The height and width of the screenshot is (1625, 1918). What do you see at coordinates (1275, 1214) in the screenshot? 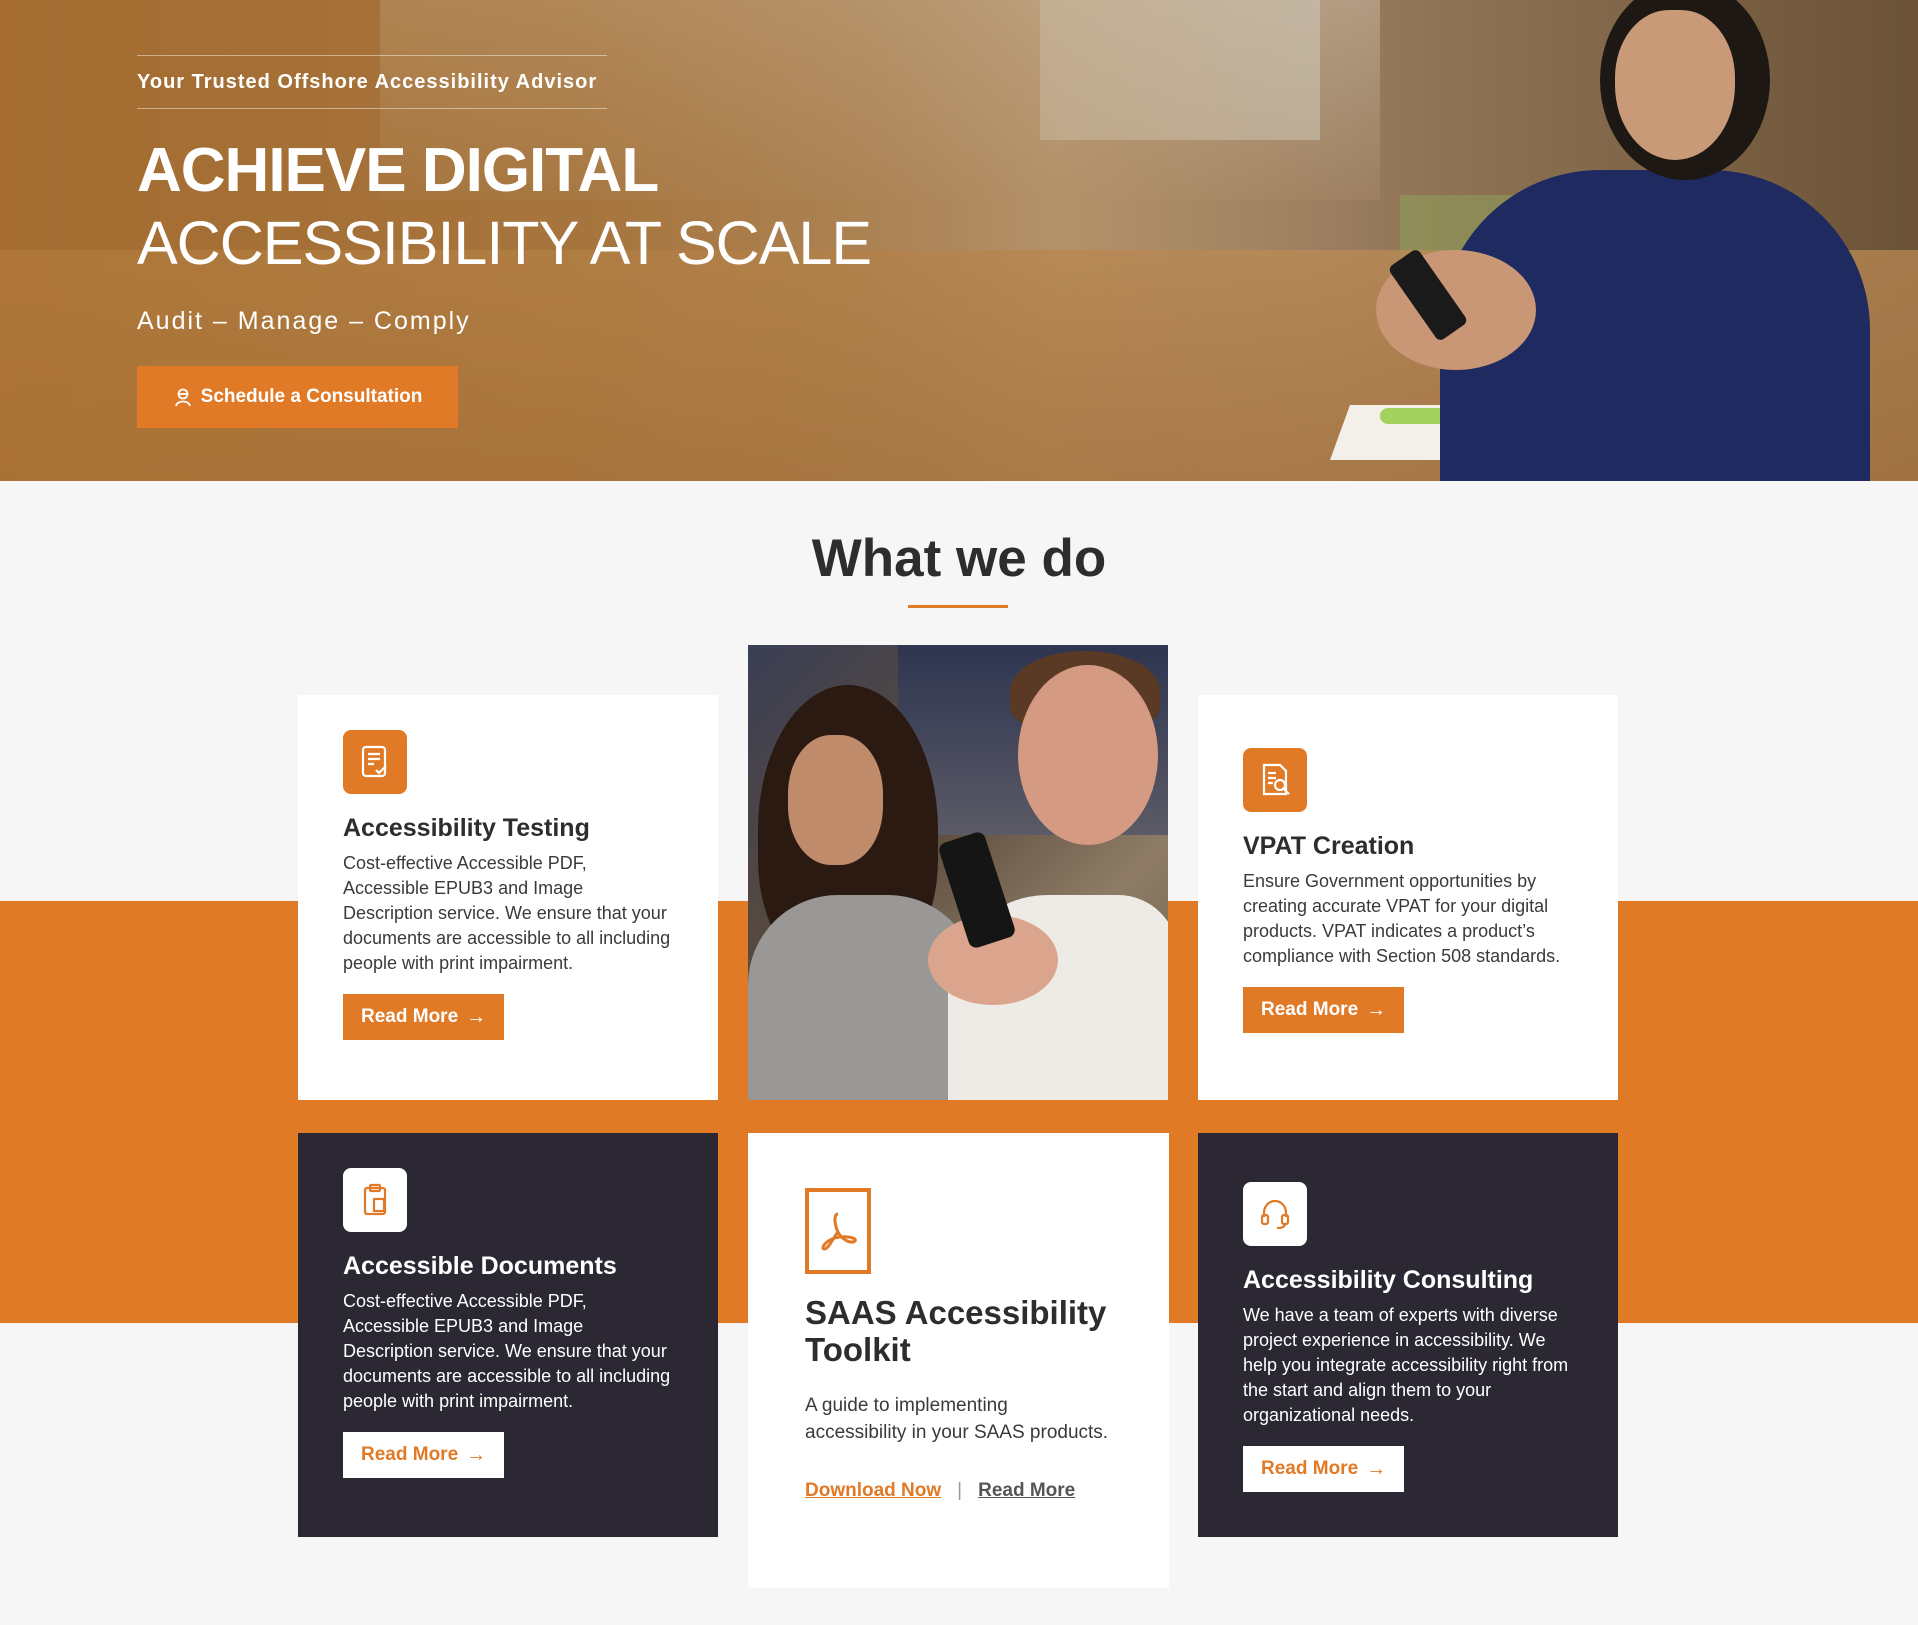
I see `headset-icon` at bounding box center [1275, 1214].